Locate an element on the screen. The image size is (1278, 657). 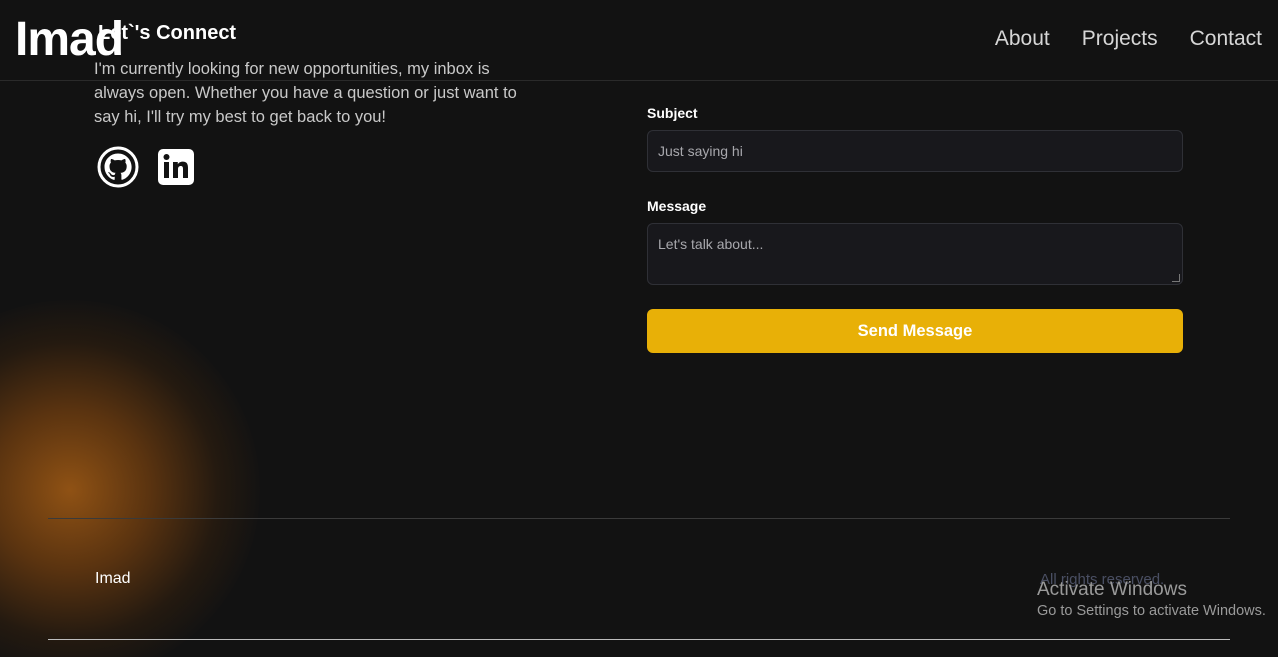
linkedin-icon is located at coordinates (176, 169).